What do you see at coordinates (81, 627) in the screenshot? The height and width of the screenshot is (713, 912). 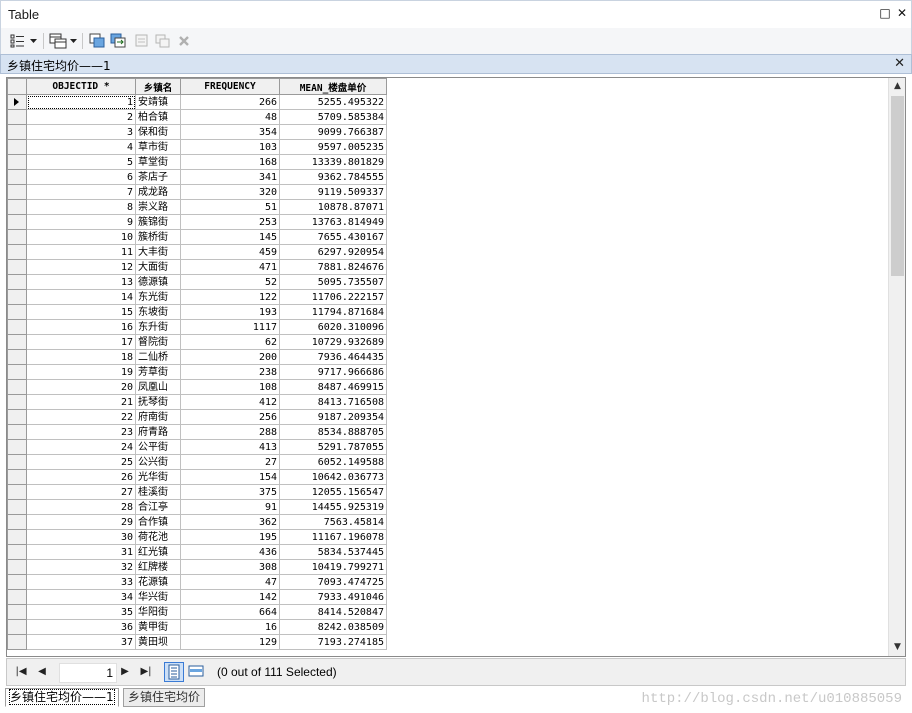 I see `cell-objectid: 36` at bounding box center [81, 627].